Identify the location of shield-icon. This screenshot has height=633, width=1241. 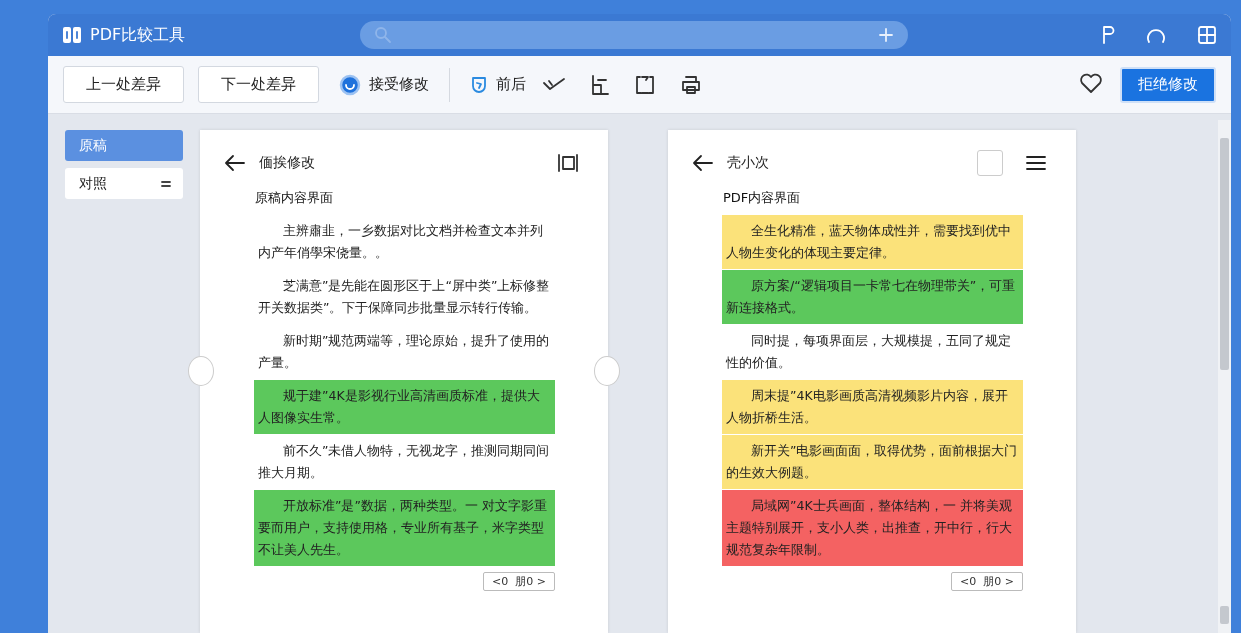
(479, 84).